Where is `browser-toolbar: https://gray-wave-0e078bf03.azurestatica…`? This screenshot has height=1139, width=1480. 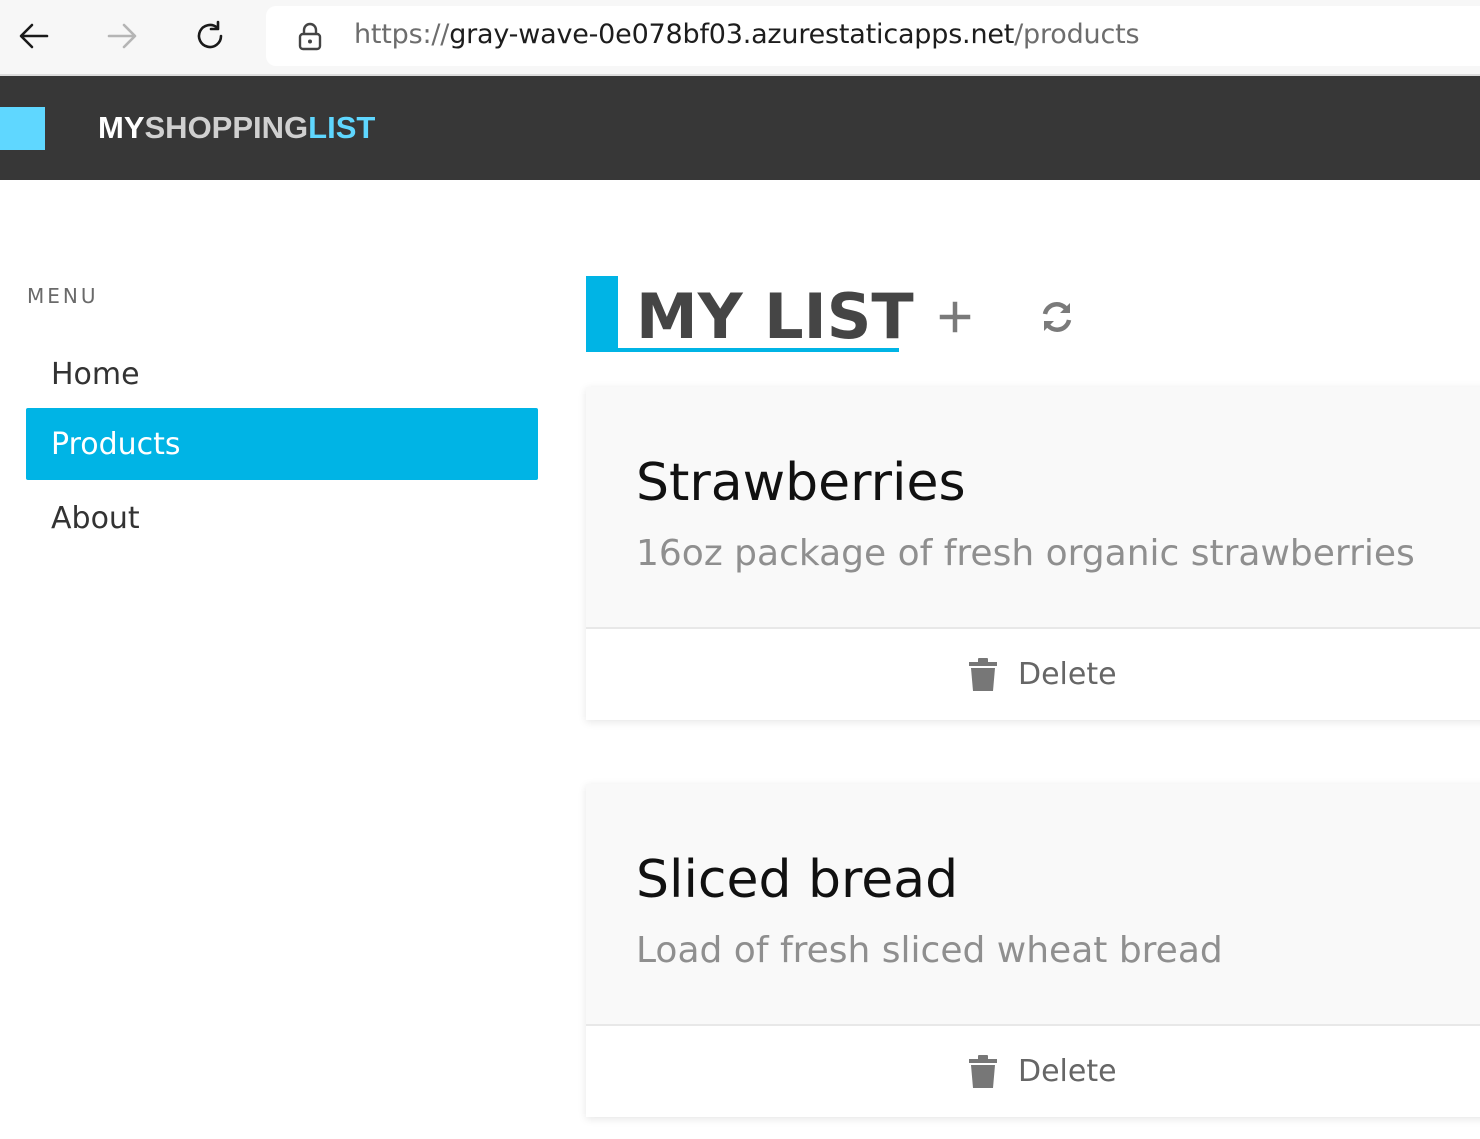 browser-toolbar: https://gray-wave-0e078bf03.azurestatica… is located at coordinates (740, 38).